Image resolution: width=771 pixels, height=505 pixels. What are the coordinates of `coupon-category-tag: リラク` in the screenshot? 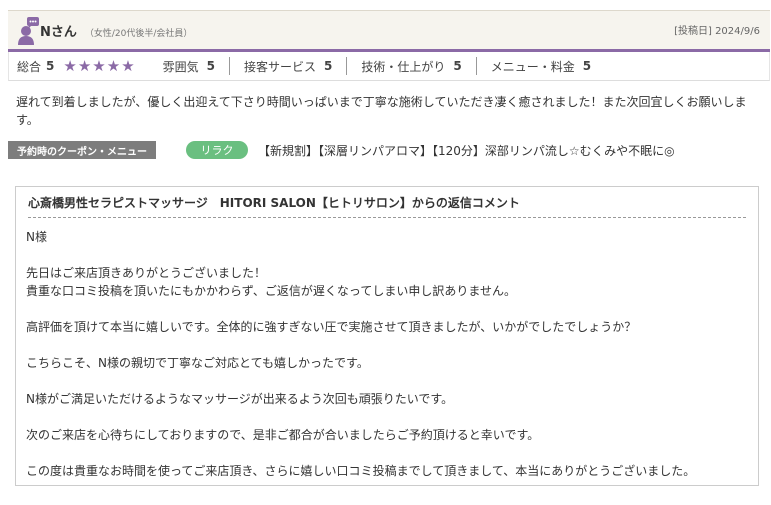 It's located at (217, 150).